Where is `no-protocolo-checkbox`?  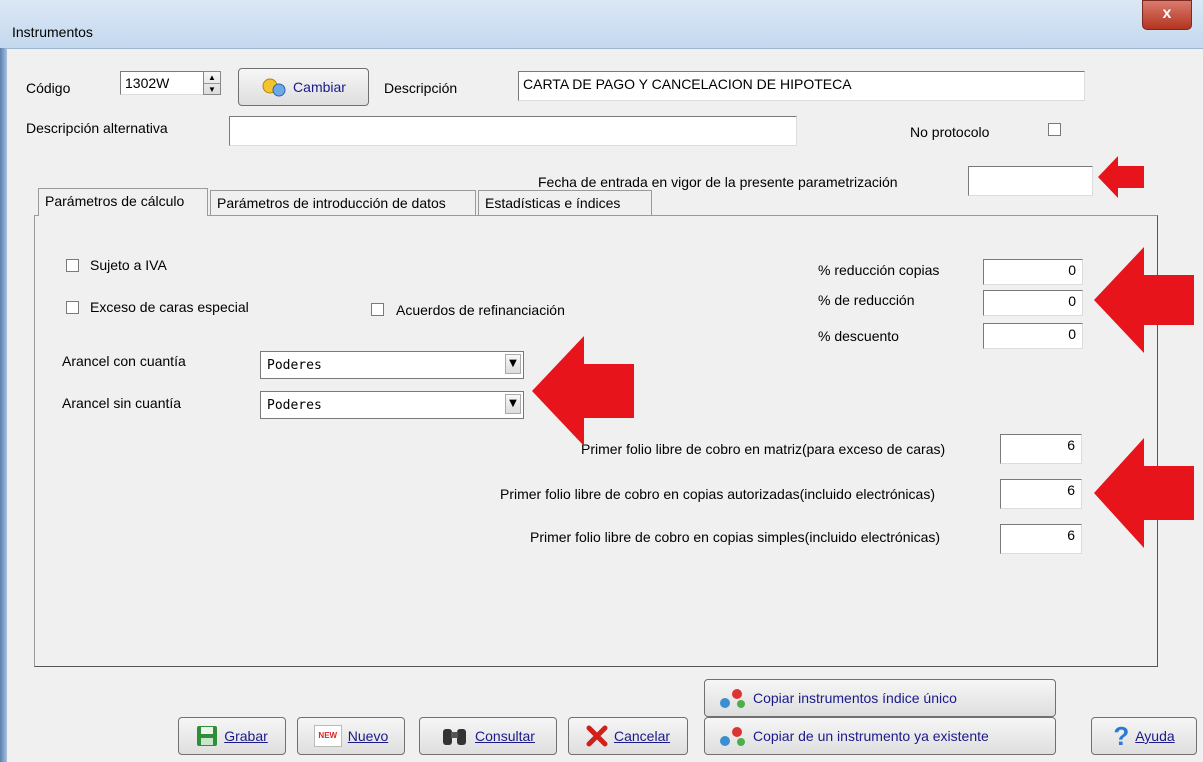 no-protocolo-checkbox is located at coordinates (1054, 129).